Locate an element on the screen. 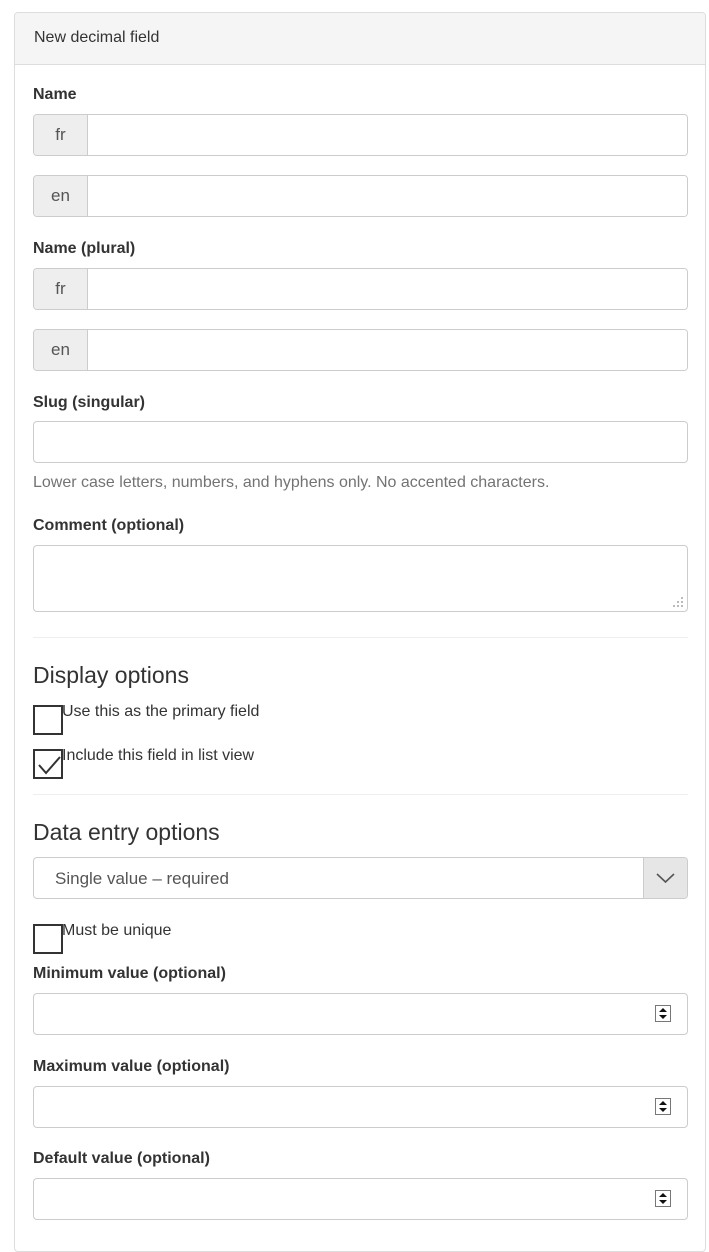 The image size is (709, 1252). default-input is located at coordinates (360, 1199).